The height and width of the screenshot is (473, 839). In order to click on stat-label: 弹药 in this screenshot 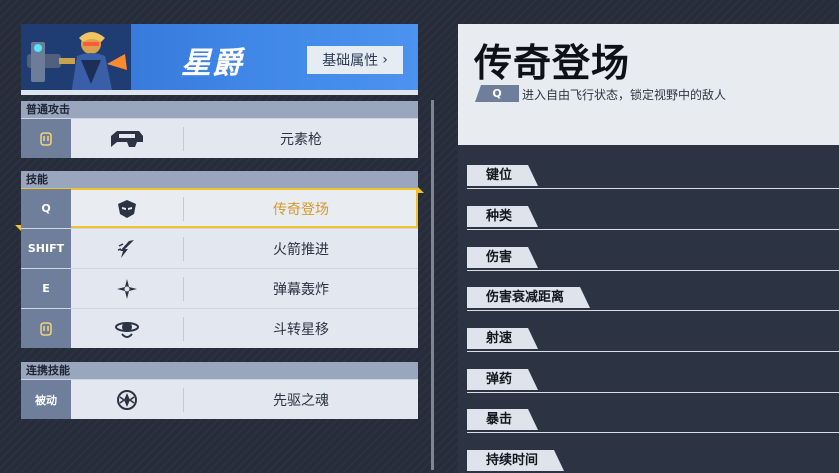, I will do `click(502, 379)`.